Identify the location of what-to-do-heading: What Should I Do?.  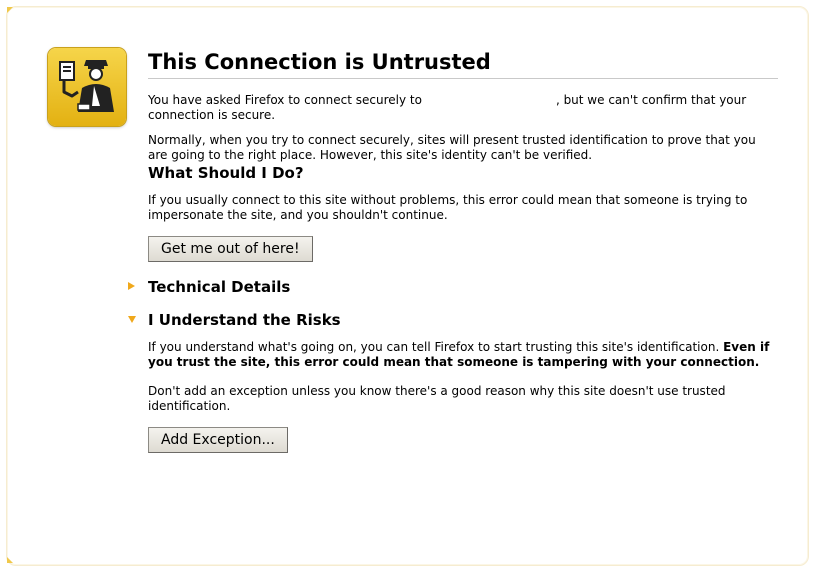
(226, 173).